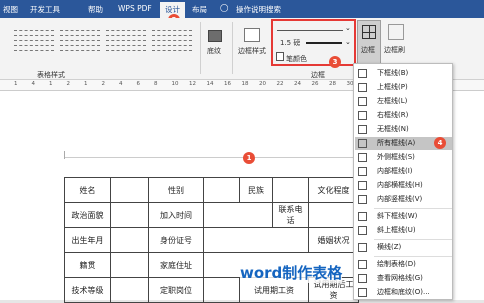  What do you see at coordinates (400, 199) in the screenshot?
I see `menu-item-label: 内部竖框线(V)` at bounding box center [400, 199].